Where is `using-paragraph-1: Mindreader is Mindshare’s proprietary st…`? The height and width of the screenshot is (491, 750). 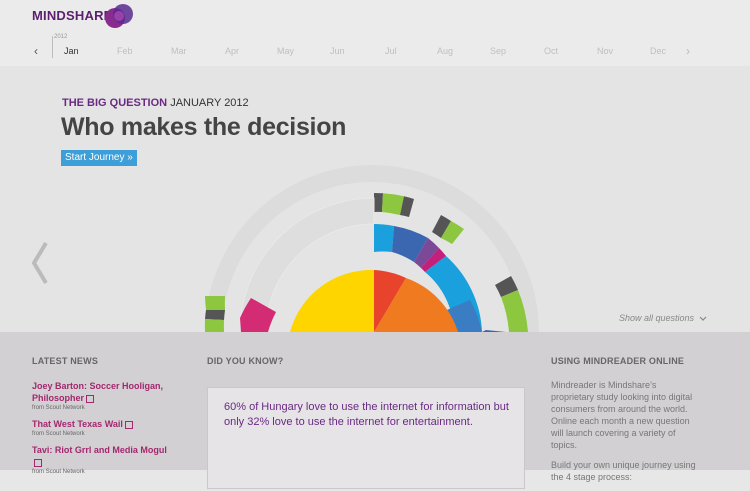 using-paragraph-1: Mindreader is Mindshare’s proprietary st… is located at coordinates (622, 415).